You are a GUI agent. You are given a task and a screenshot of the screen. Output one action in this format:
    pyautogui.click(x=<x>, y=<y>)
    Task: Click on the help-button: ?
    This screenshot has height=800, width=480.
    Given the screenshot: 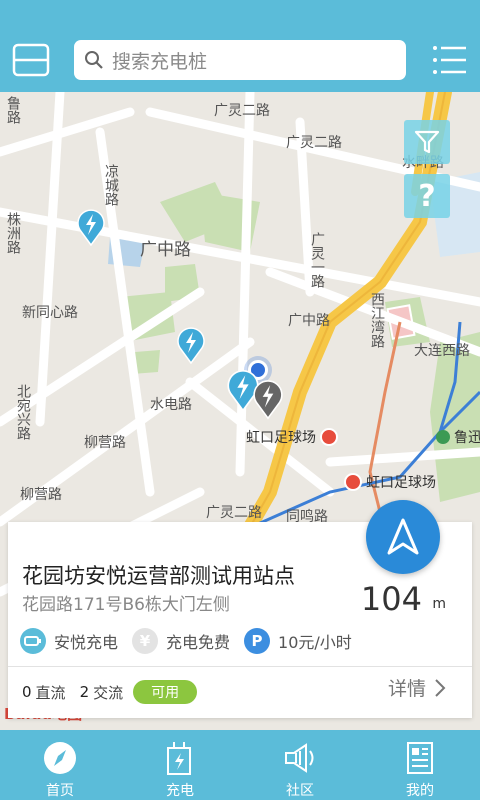 What is the action you would take?
    pyautogui.click(x=427, y=196)
    